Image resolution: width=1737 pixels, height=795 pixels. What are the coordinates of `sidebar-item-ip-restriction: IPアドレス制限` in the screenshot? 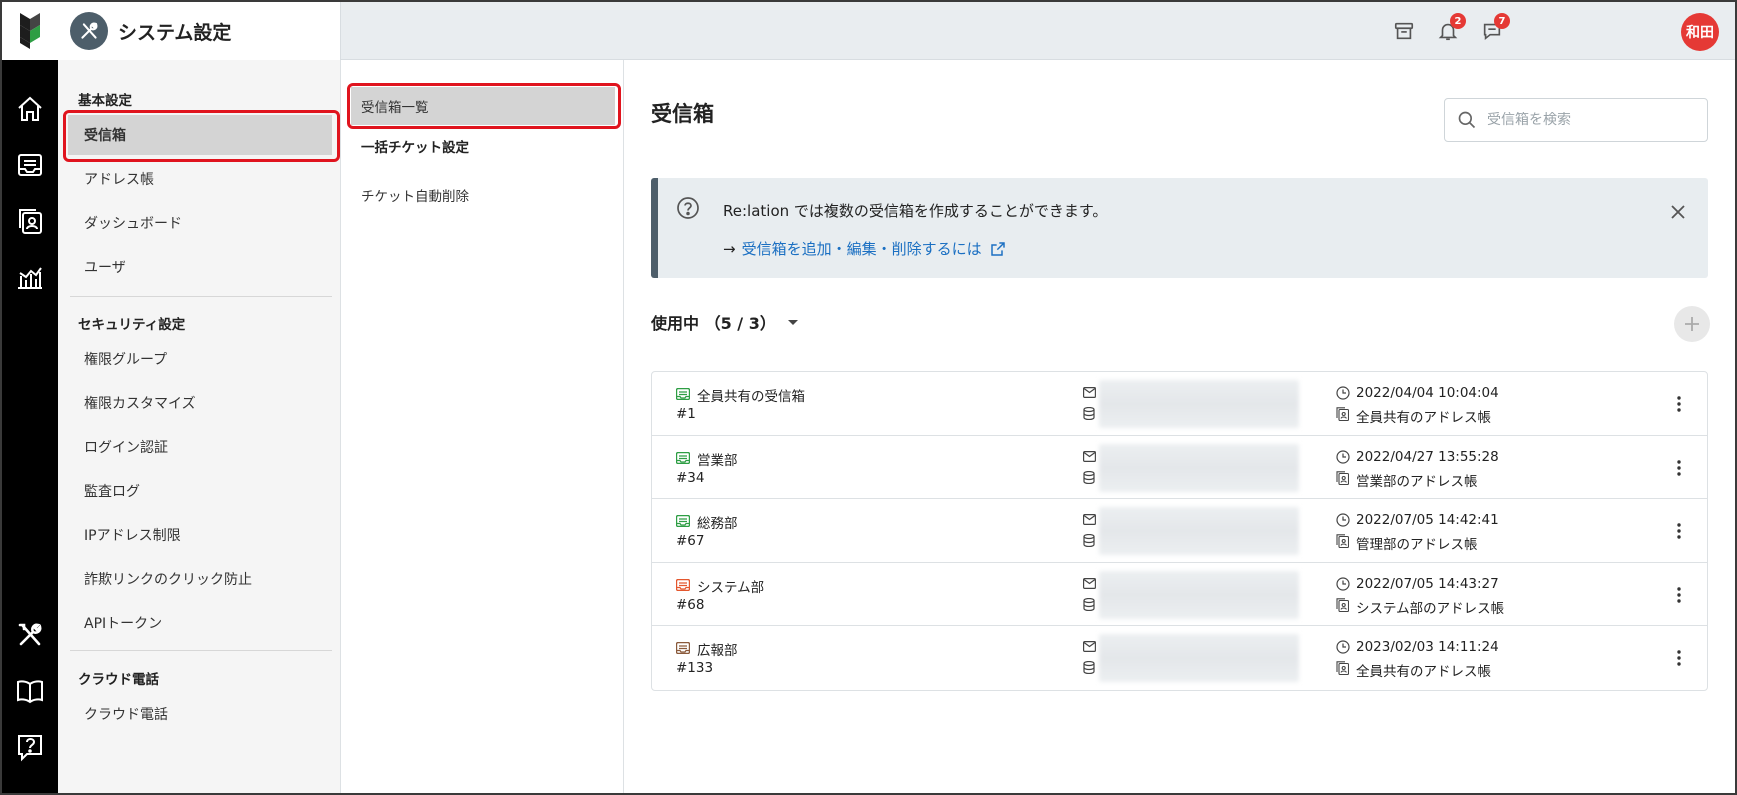 It's located at (200, 535).